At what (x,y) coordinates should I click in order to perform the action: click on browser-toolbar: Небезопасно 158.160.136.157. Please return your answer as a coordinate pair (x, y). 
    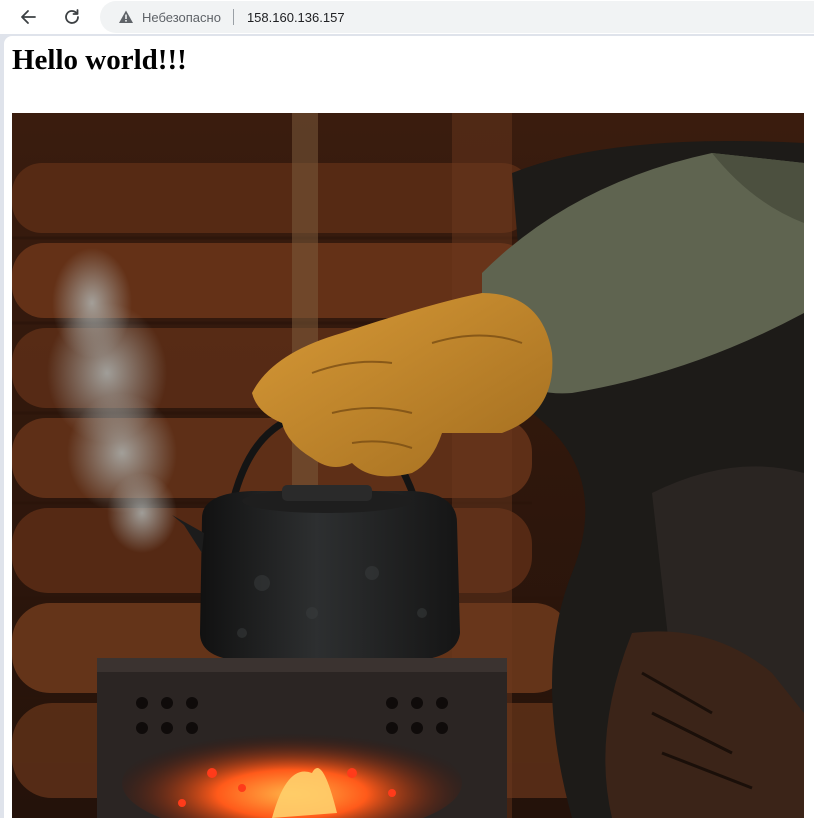
    Looking at the image, I should click on (407, 17).